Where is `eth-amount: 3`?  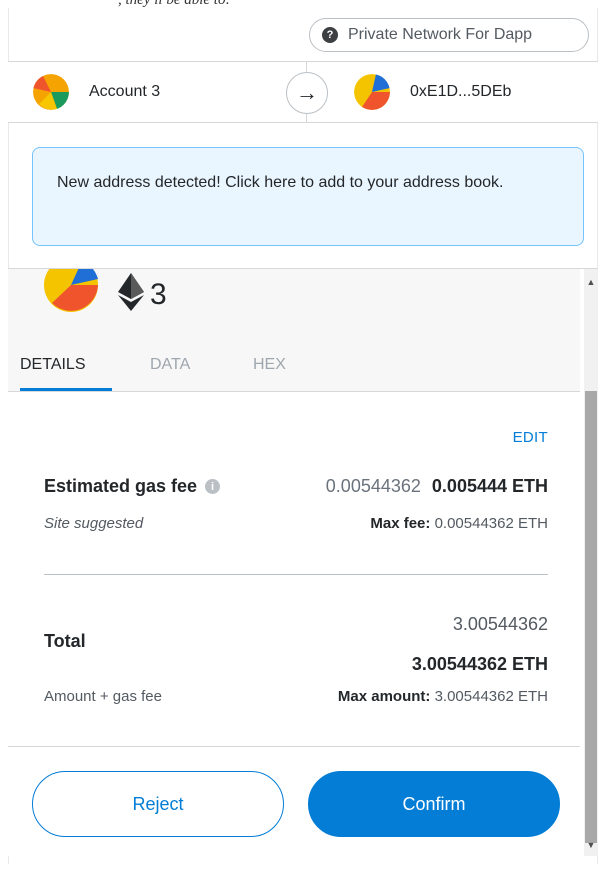
eth-amount: 3 is located at coordinates (142, 294).